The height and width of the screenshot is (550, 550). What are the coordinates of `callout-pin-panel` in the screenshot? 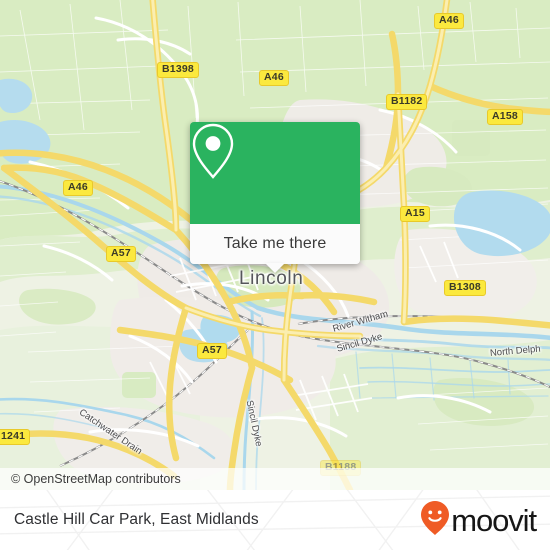 It's located at (275, 173).